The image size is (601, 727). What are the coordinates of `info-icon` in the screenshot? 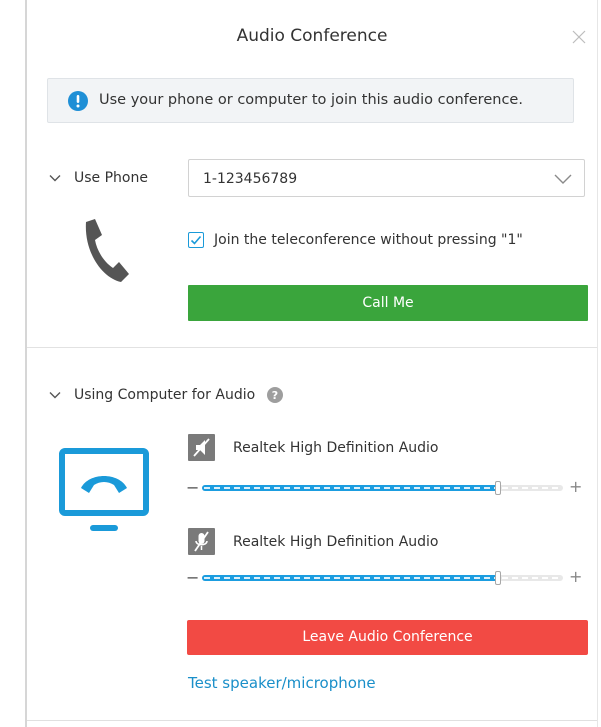 It's located at (78, 101).